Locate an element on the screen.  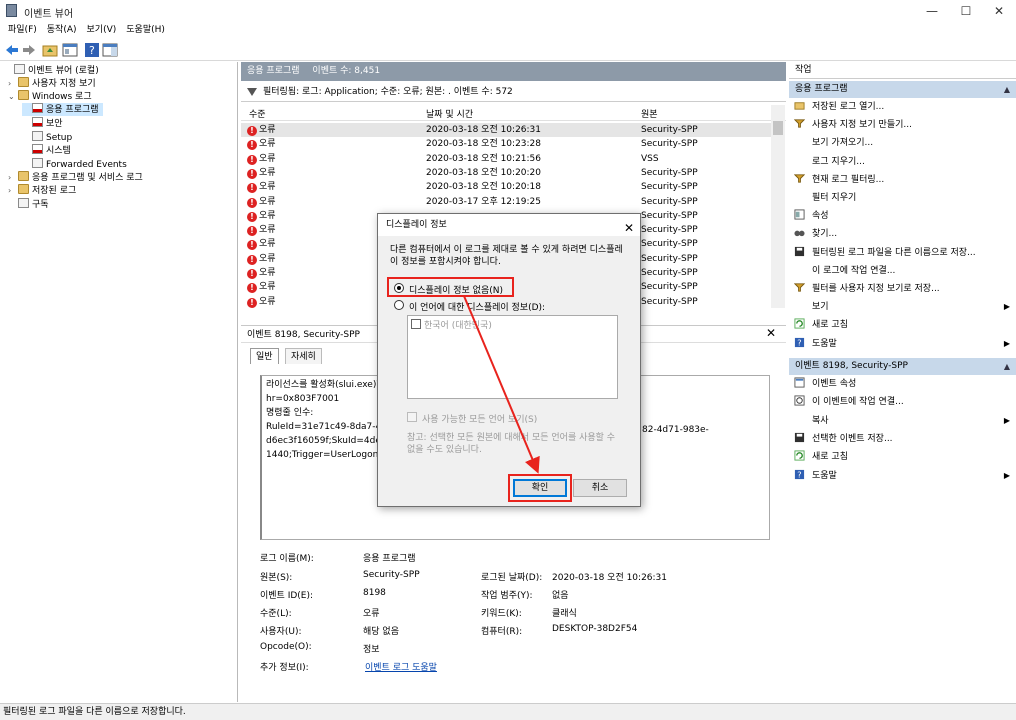
action-item: 속성 is located at coordinates (904, 216).